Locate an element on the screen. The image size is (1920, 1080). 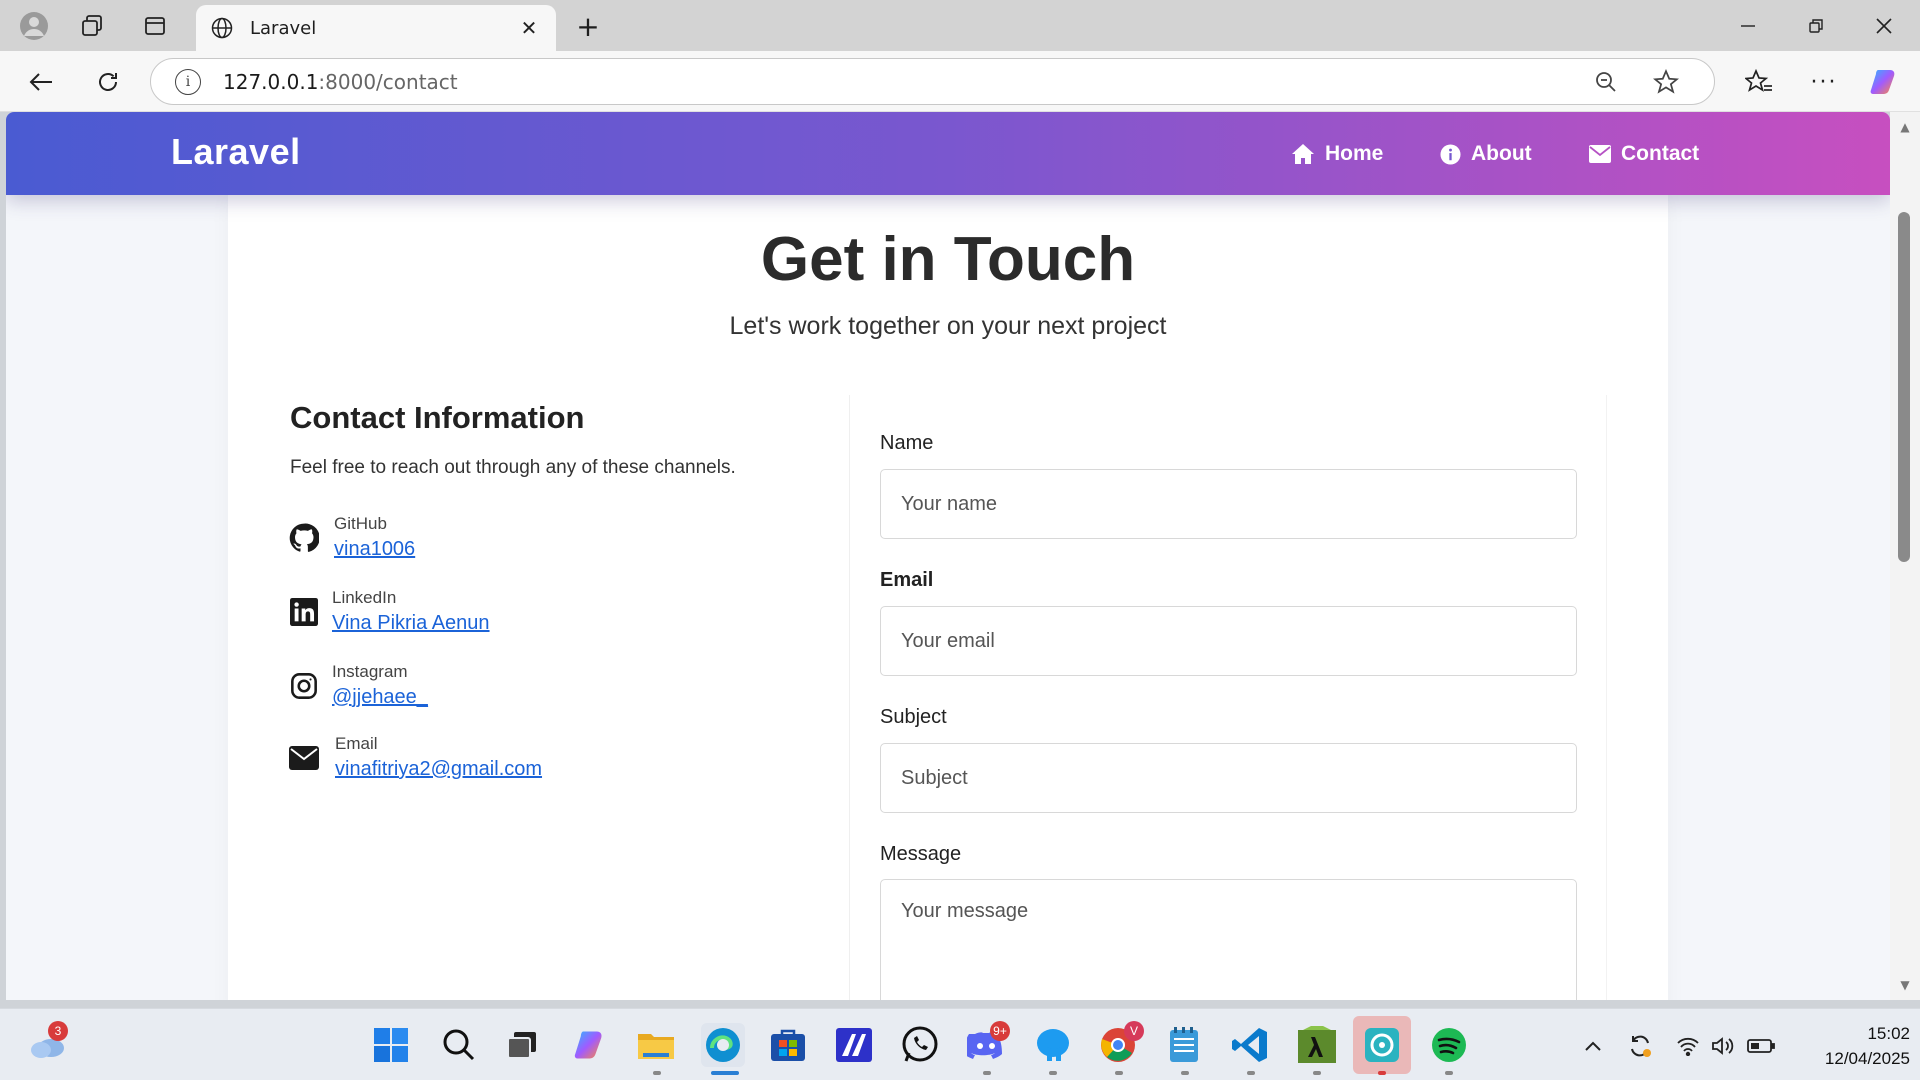
copilot-app-icon is located at coordinates (591, 1045).